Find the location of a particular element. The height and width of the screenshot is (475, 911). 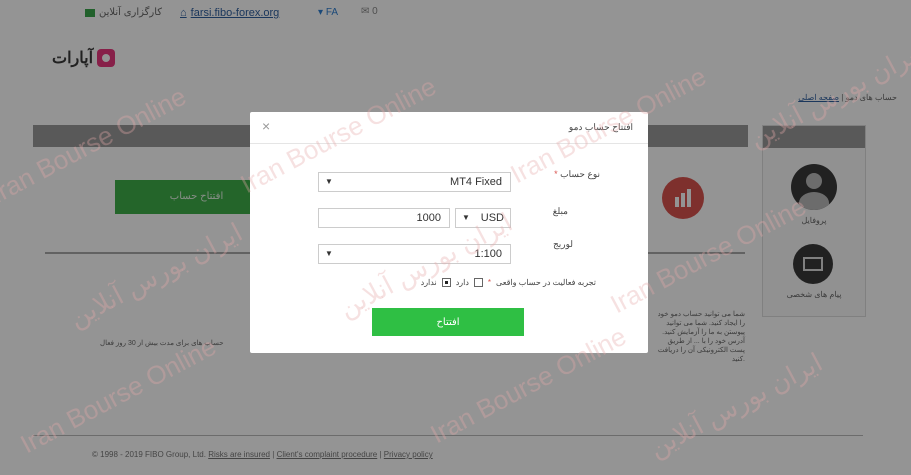

dialog-divider is located at coordinates (449, 143).